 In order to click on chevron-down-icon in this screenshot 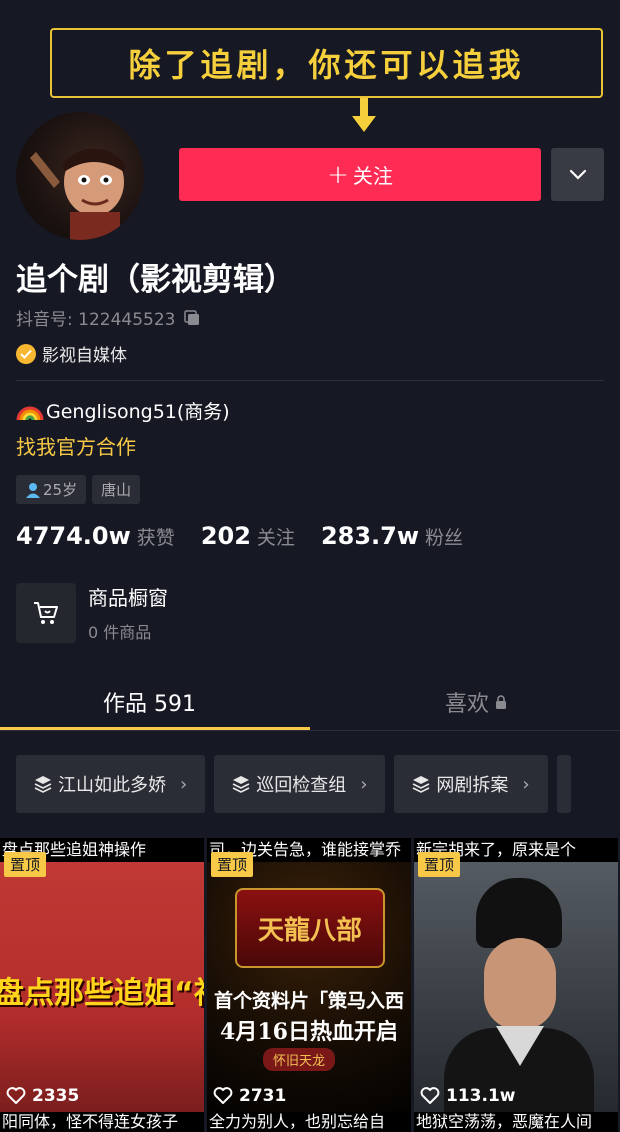, I will do `click(577, 174)`.